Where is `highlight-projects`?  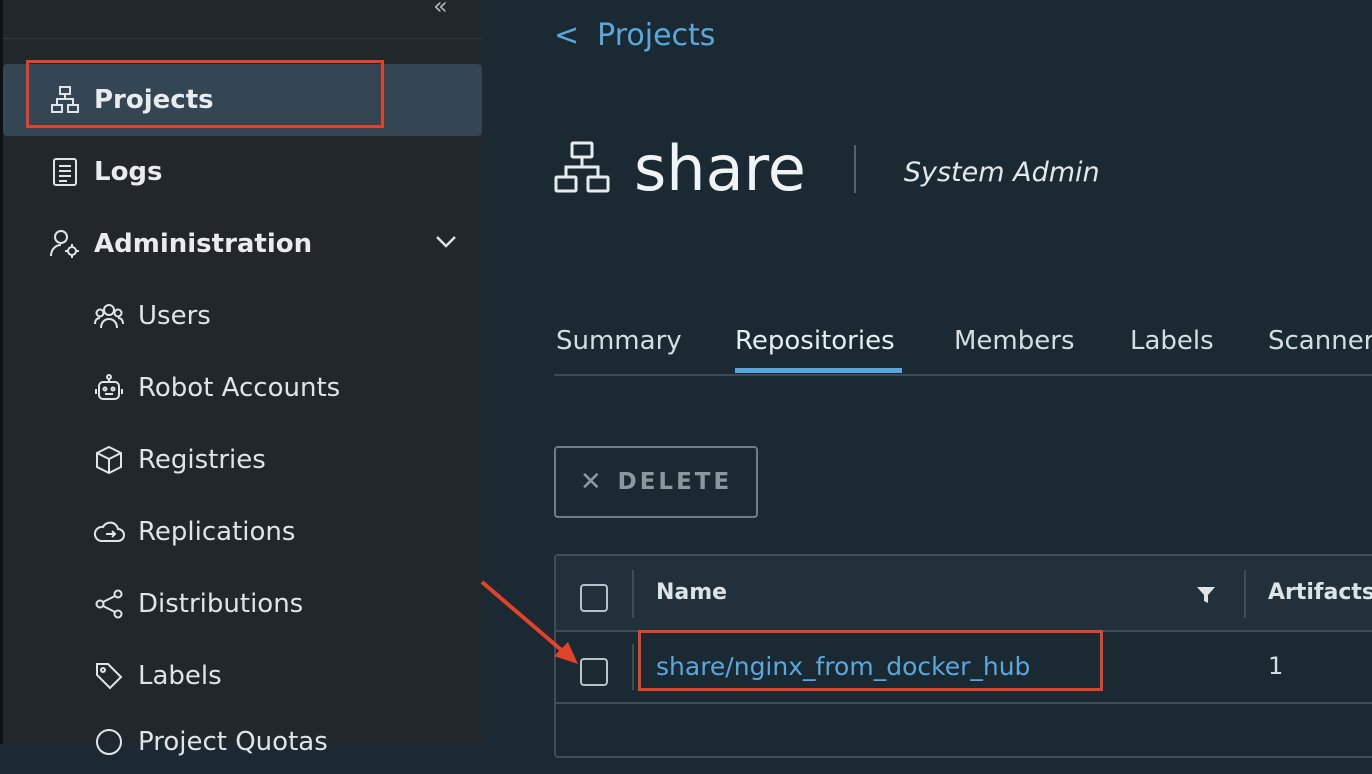
highlight-projects is located at coordinates (205, 94).